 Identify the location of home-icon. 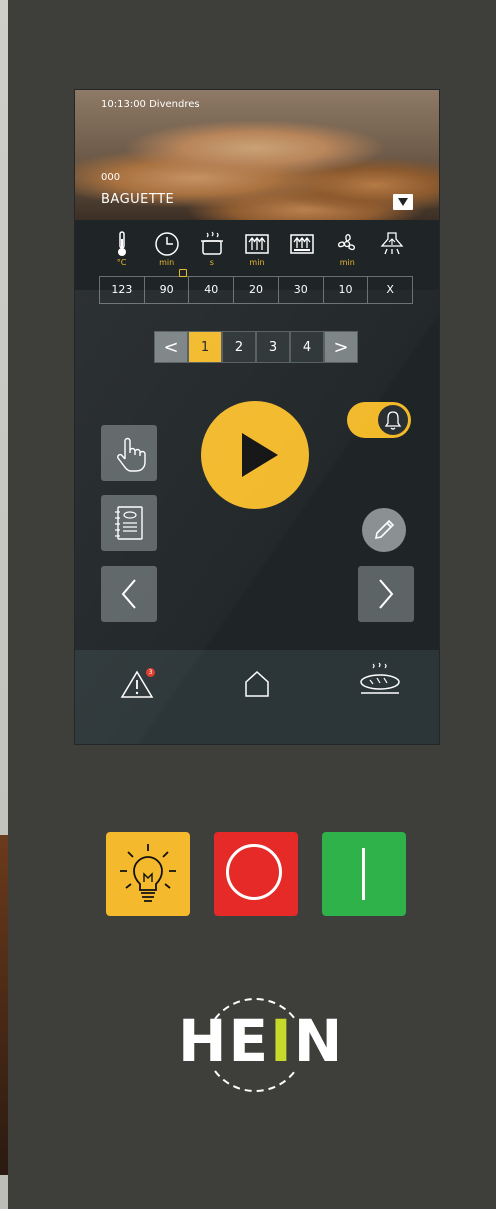
(257, 683).